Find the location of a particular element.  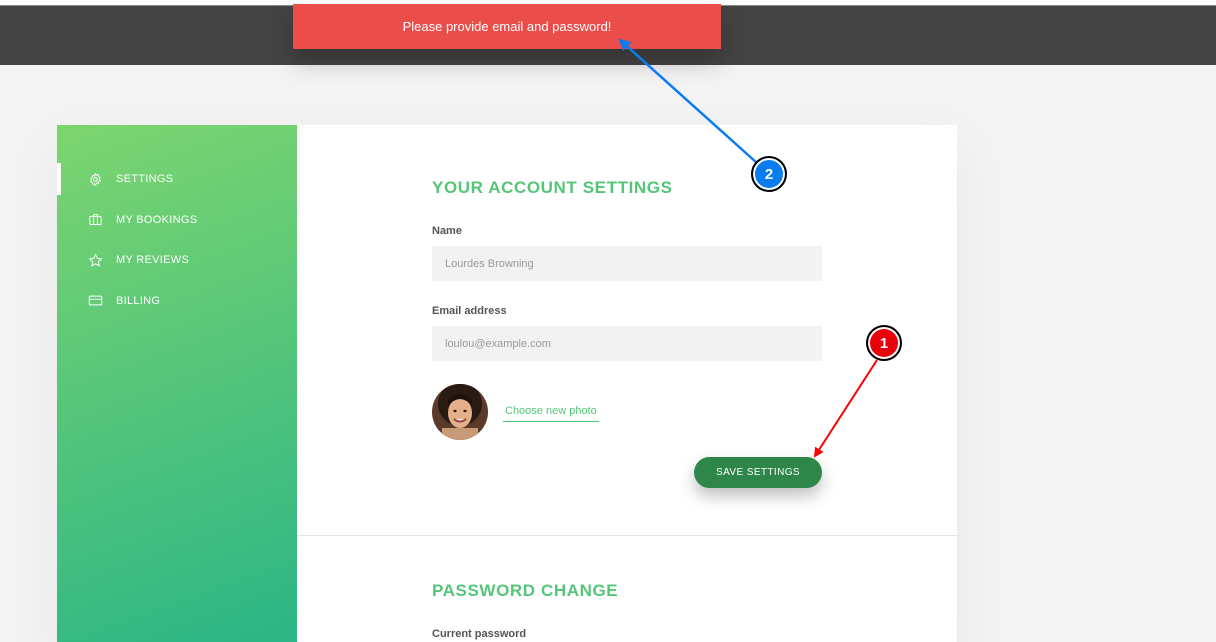

annotation-marker-2-text: 2 is located at coordinates (769, 174).